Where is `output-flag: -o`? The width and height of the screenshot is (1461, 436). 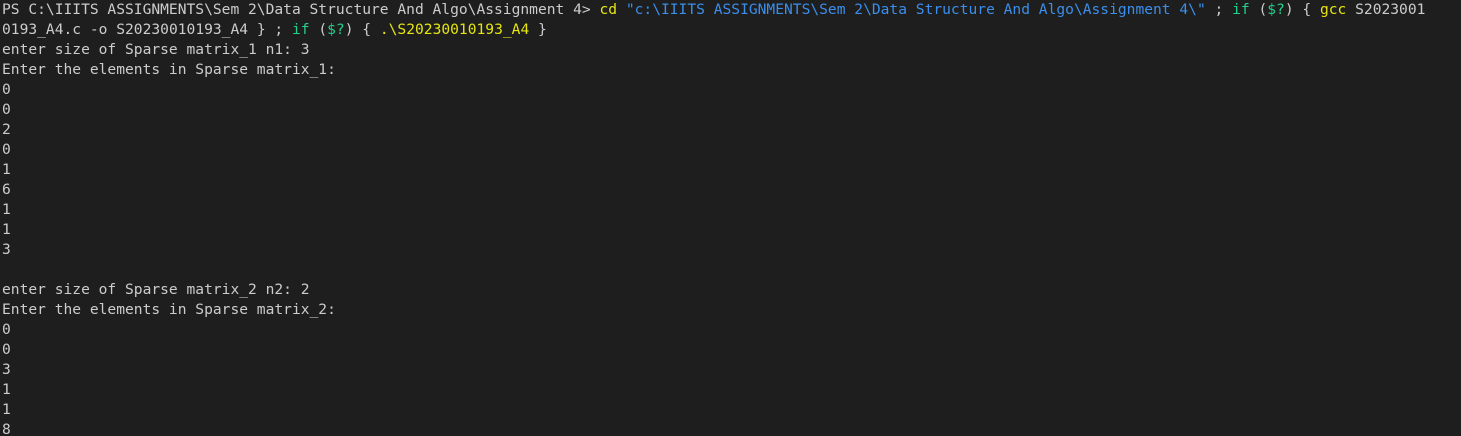 output-flag: -o is located at coordinates (98, 29).